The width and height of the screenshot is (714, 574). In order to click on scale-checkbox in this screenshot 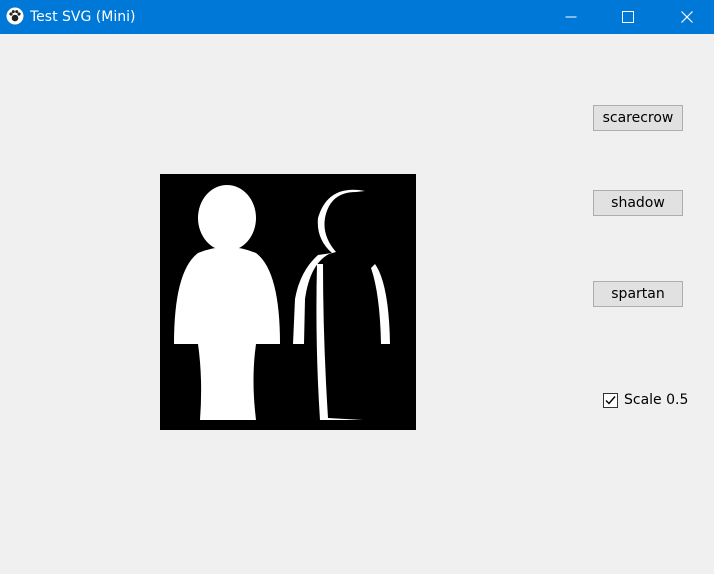, I will do `click(610, 400)`.